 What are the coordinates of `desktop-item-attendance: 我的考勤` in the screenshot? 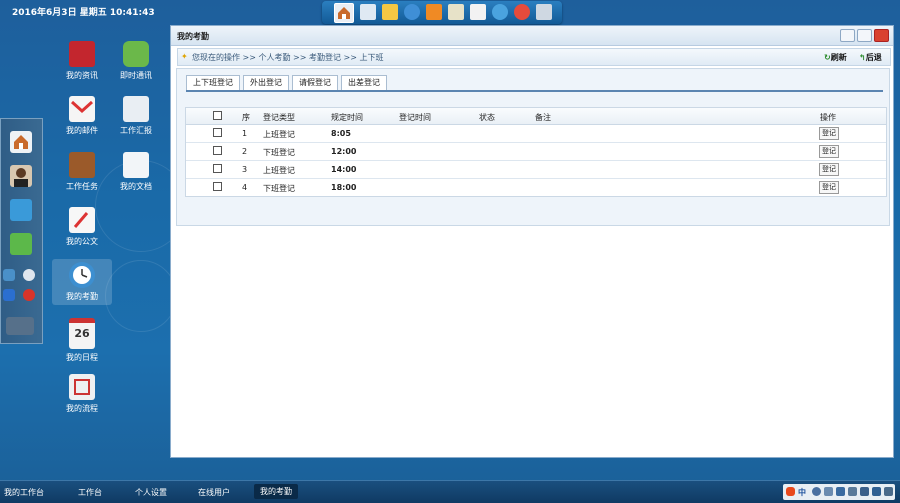 It's located at (82, 282).